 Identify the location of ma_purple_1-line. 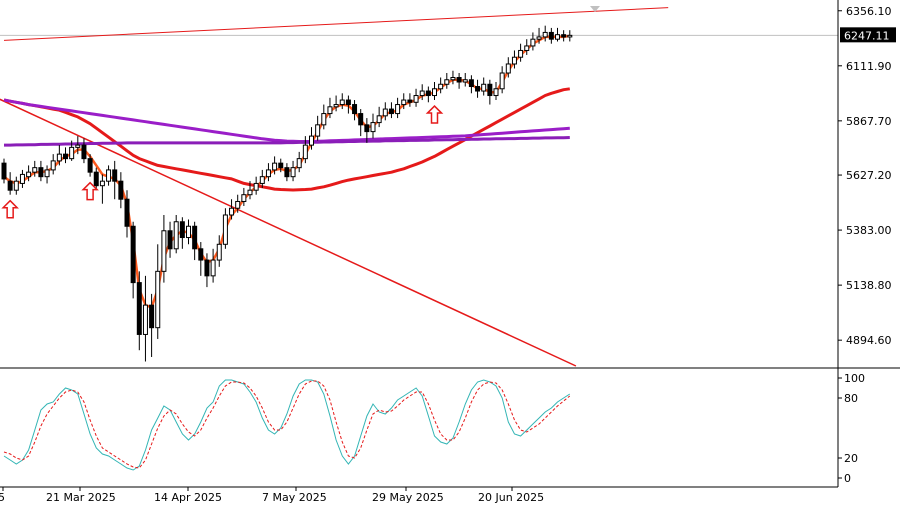
(286, 120).